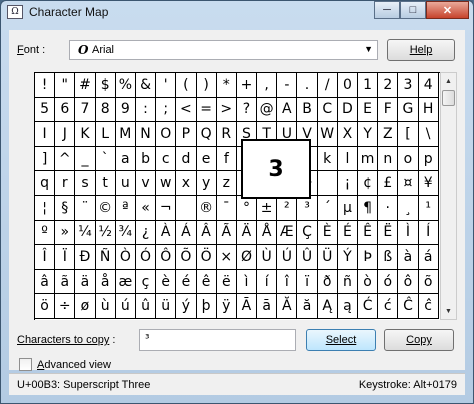 This screenshot has width=474, height=404. Describe the element at coordinates (388, 233) in the screenshot. I see `character-cell: Ë` at that location.